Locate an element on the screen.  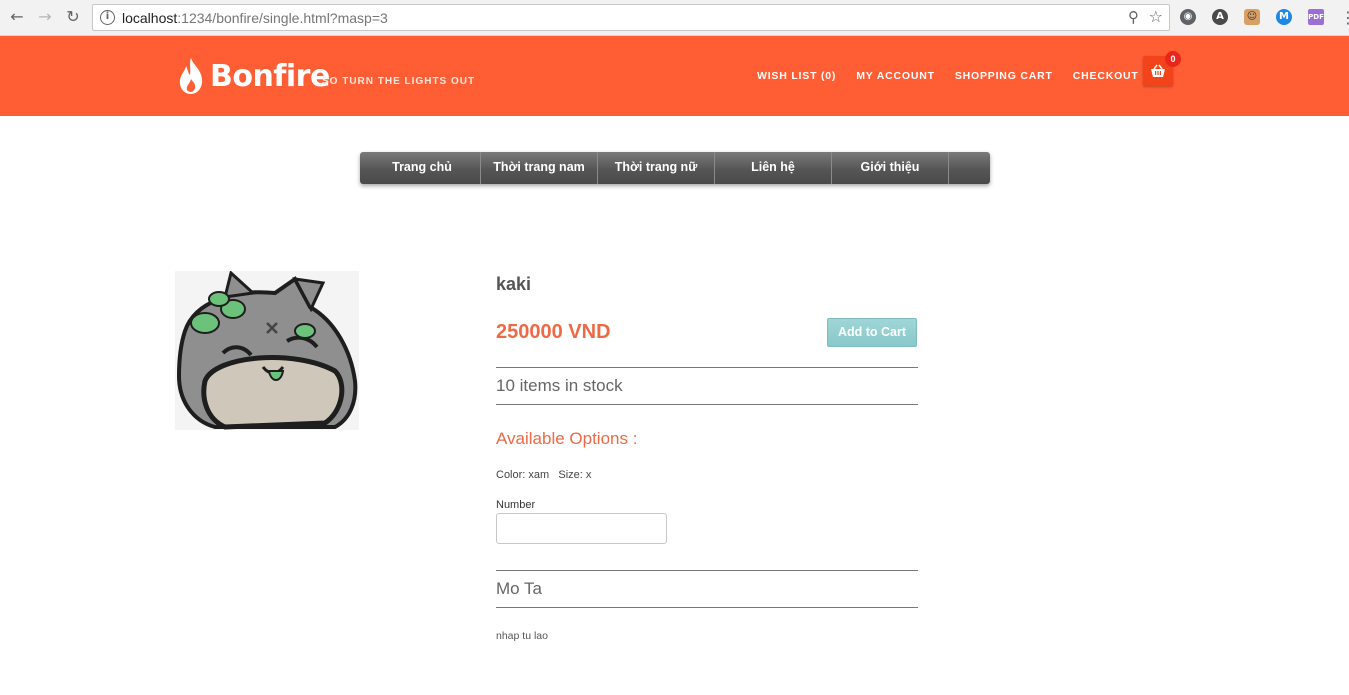
number-label: Number is located at coordinates (516, 505).